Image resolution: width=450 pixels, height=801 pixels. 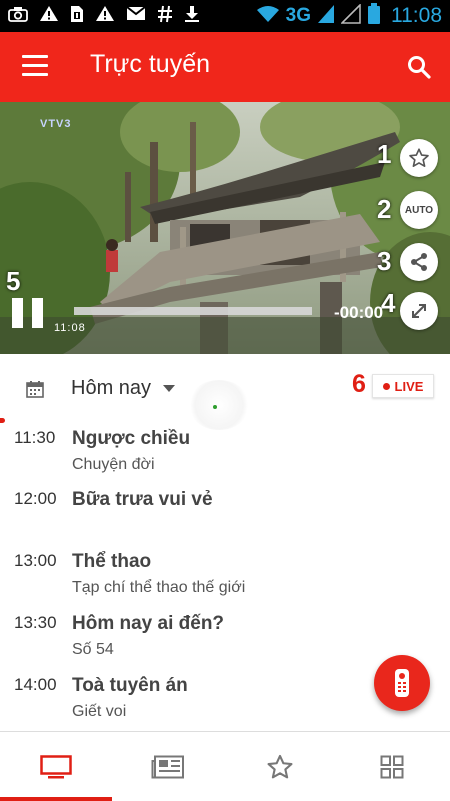 I want to click on schedule-subtitle: Chuyện đời, so click(x=113, y=464).